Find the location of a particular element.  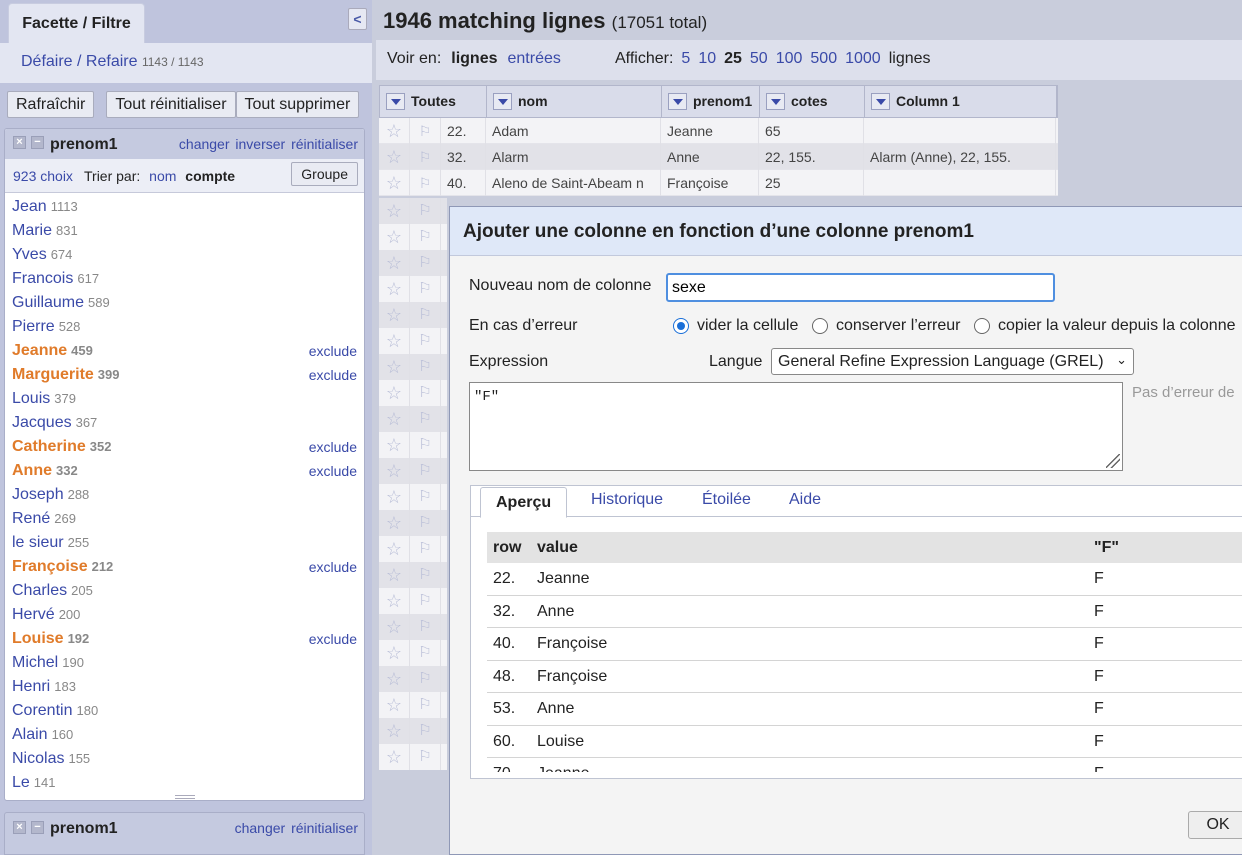

refresh-button: Rafraîchir is located at coordinates (51, 104).